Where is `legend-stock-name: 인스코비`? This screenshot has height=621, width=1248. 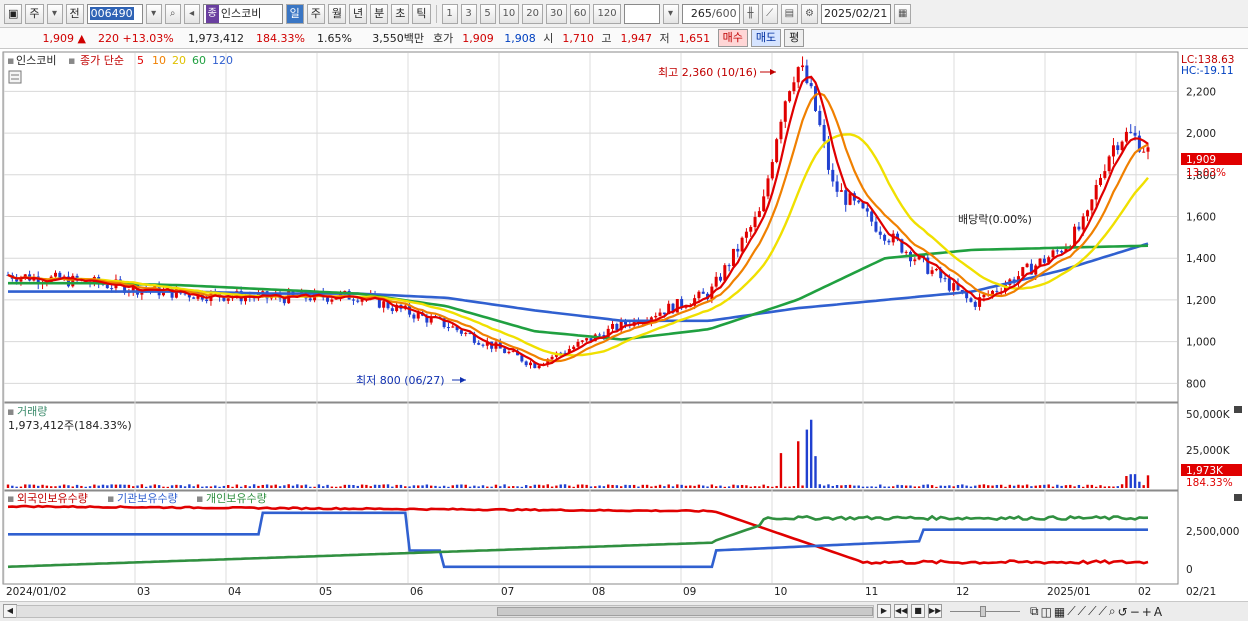 legend-stock-name: 인스코비 is located at coordinates (36, 60).